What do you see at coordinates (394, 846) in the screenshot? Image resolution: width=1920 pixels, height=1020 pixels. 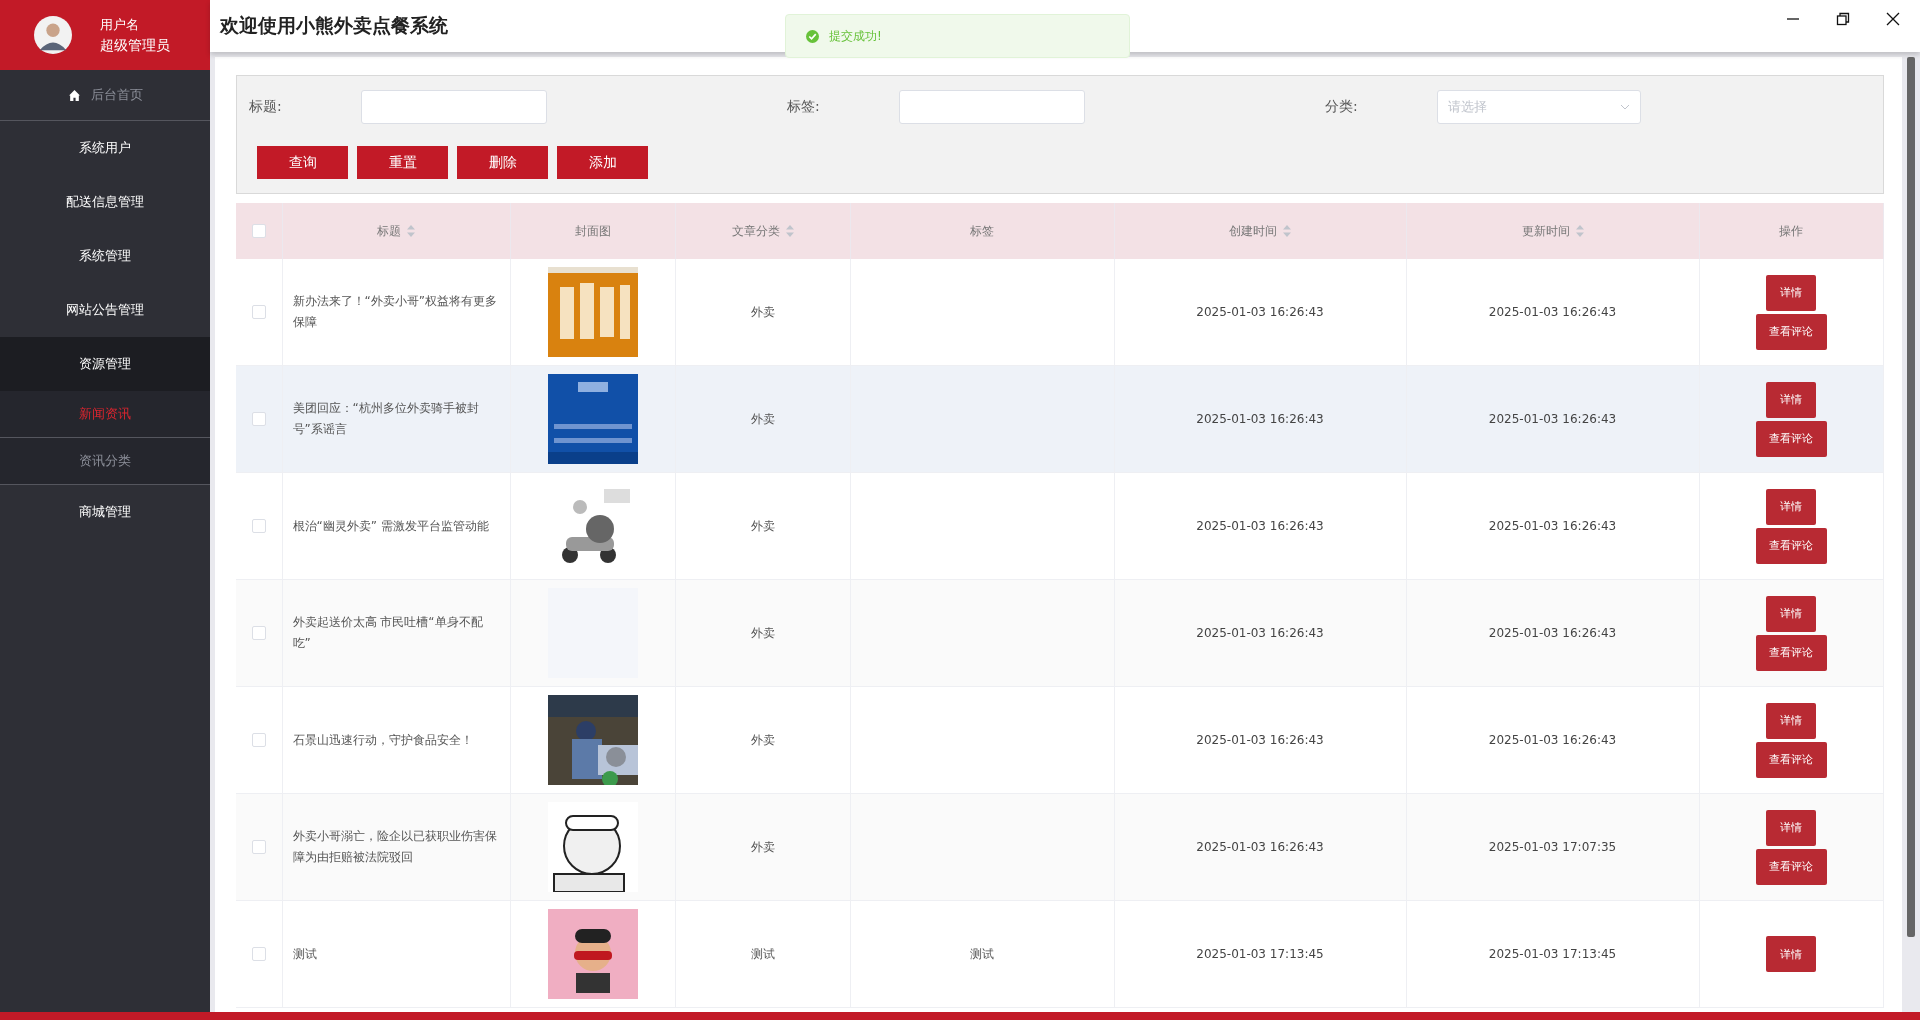 I see `article-title: 外卖小哥溺亡，险企以已获职业伤害保障为由拒赔被法院驳回` at bounding box center [394, 846].